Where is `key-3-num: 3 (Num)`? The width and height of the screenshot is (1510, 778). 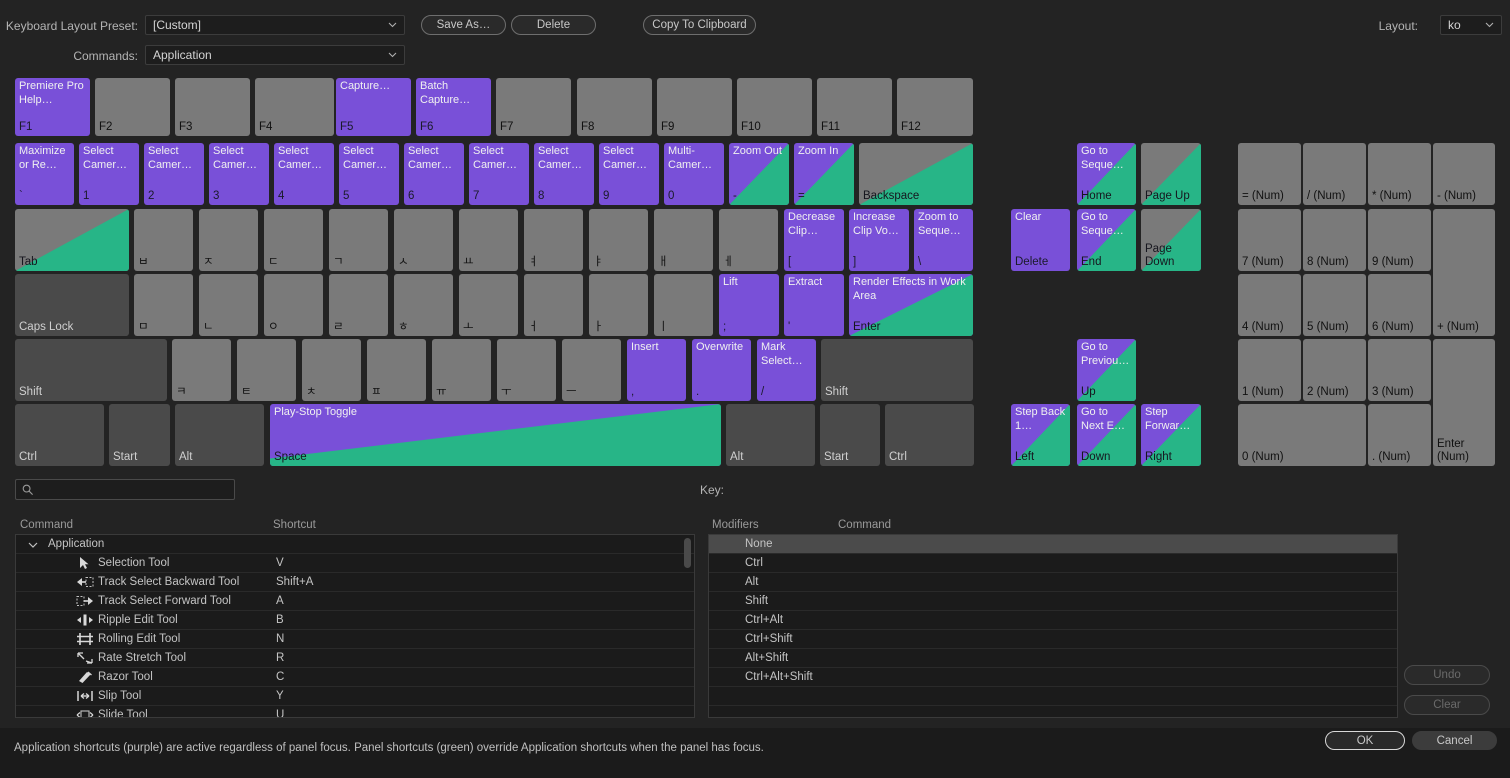 key-3-num: 3 (Num) is located at coordinates (1399, 370).